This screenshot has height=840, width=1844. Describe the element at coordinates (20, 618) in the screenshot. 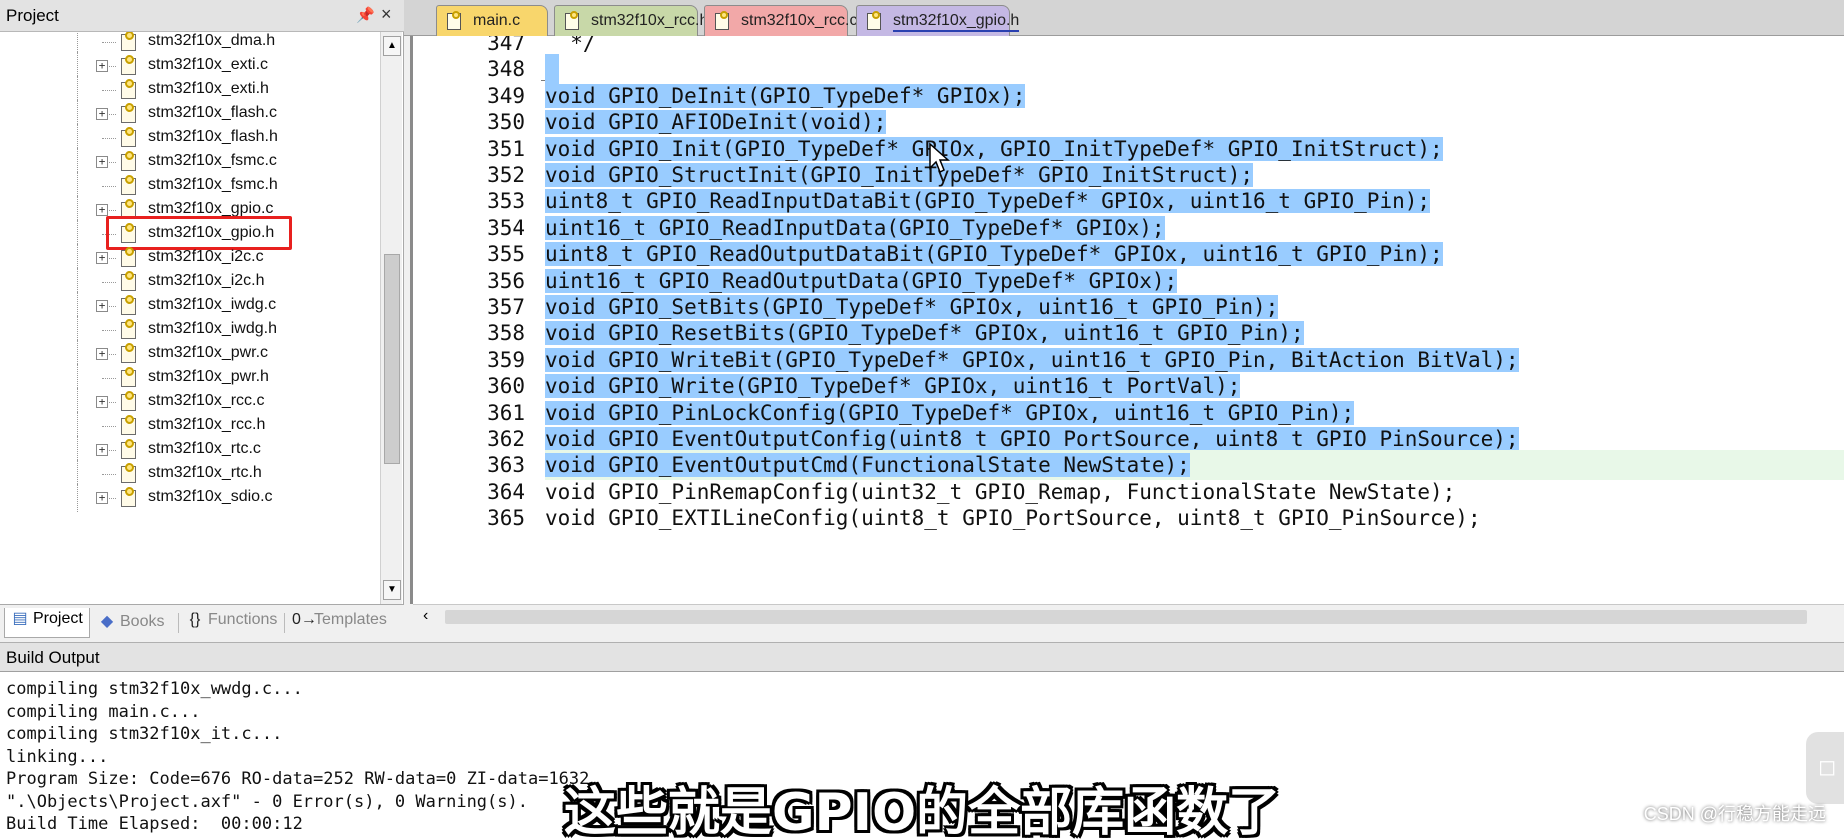

I see `project-icon: ▤` at that location.